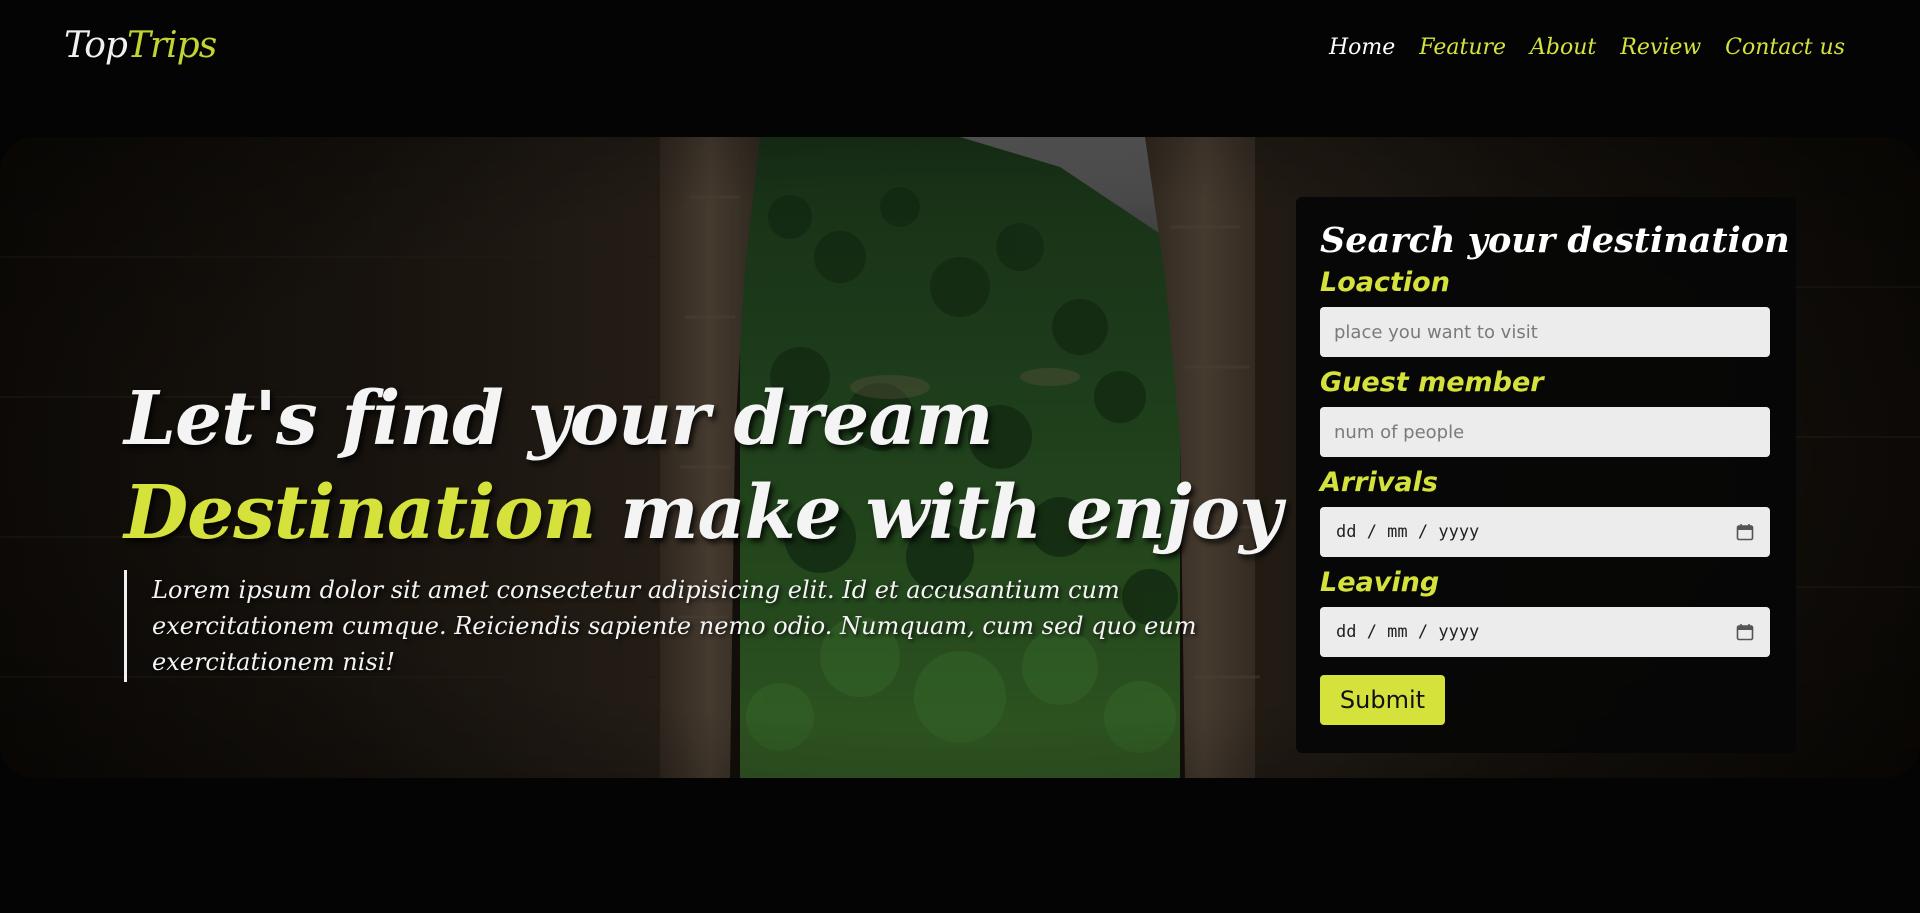 The height and width of the screenshot is (913, 1920). I want to click on leaving-date-input: dd / mm / yyyy, so click(1545, 632).